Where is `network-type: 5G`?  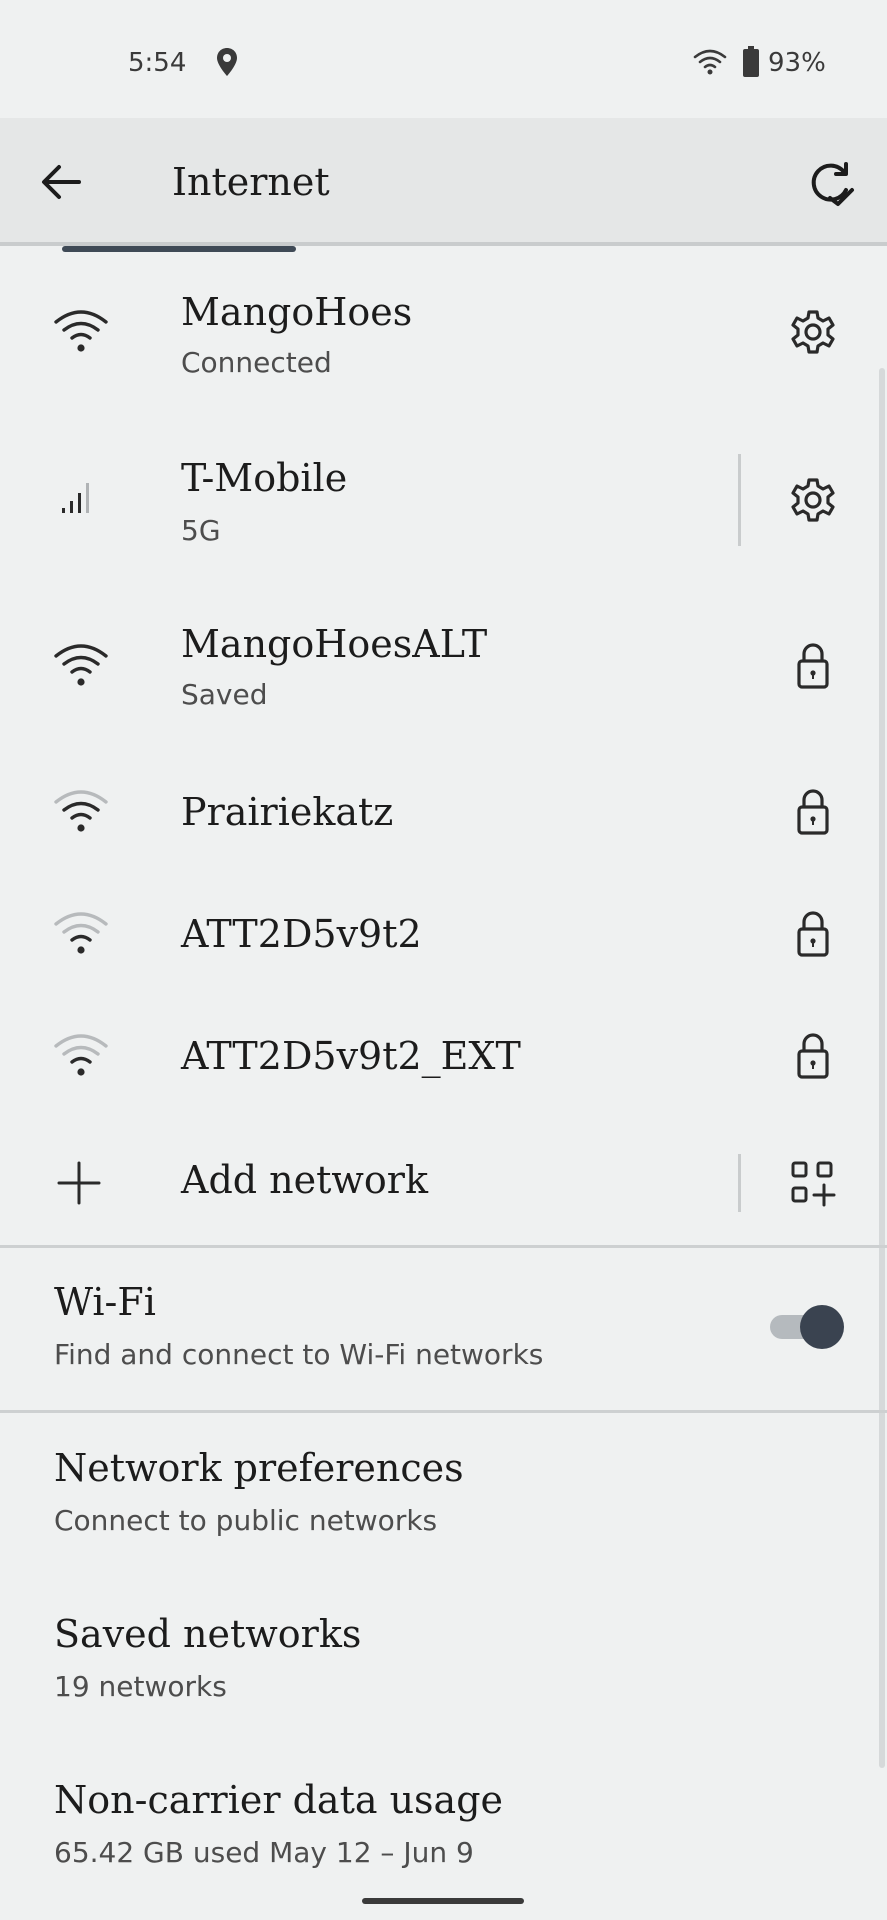
network-type: 5G is located at coordinates (201, 530).